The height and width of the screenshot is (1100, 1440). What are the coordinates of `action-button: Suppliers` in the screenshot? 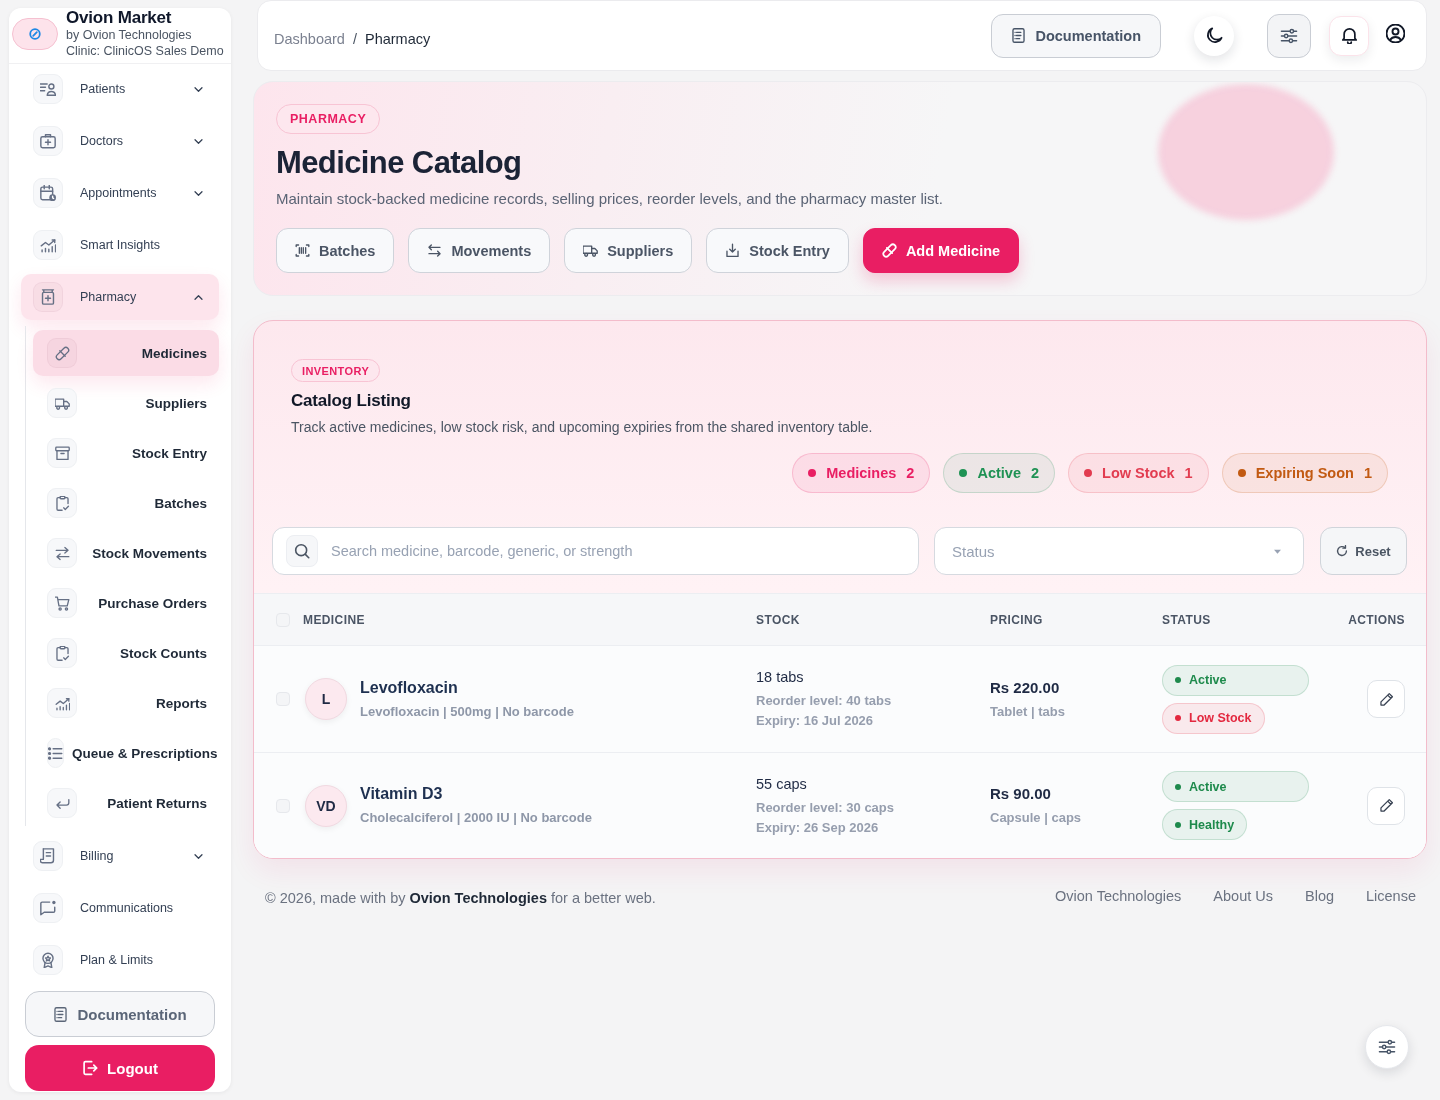 It's located at (628, 250).